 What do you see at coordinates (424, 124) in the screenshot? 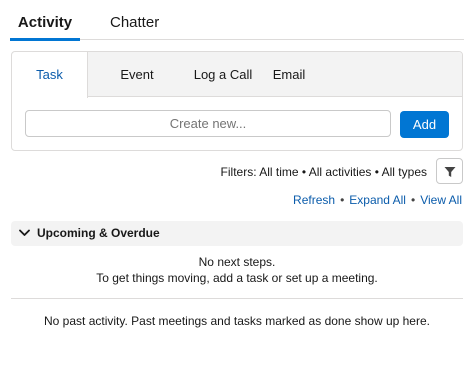
I see `add-button: Add` at bounding box center [424, 124].